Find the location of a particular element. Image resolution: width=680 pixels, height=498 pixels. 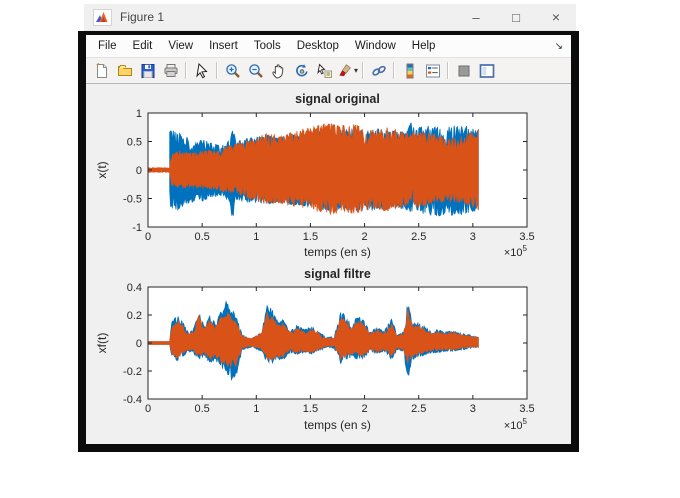

link-plot-button is located at coordinates (378, 70).